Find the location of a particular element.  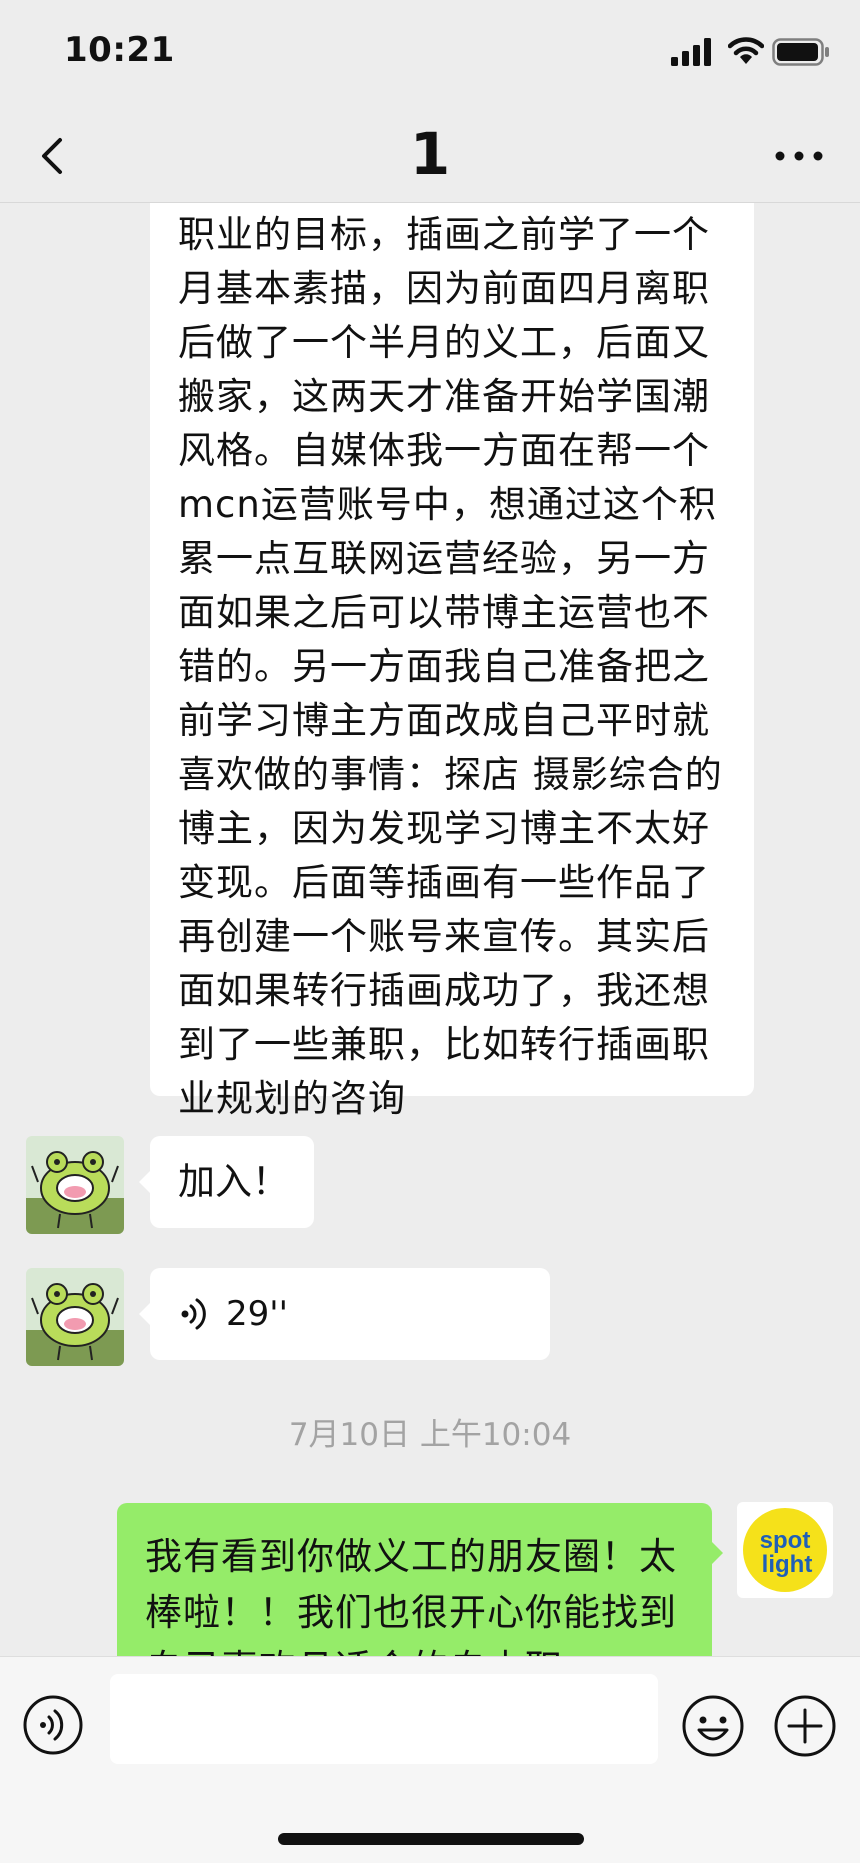

message-input is located at coordinates (384, 1719).